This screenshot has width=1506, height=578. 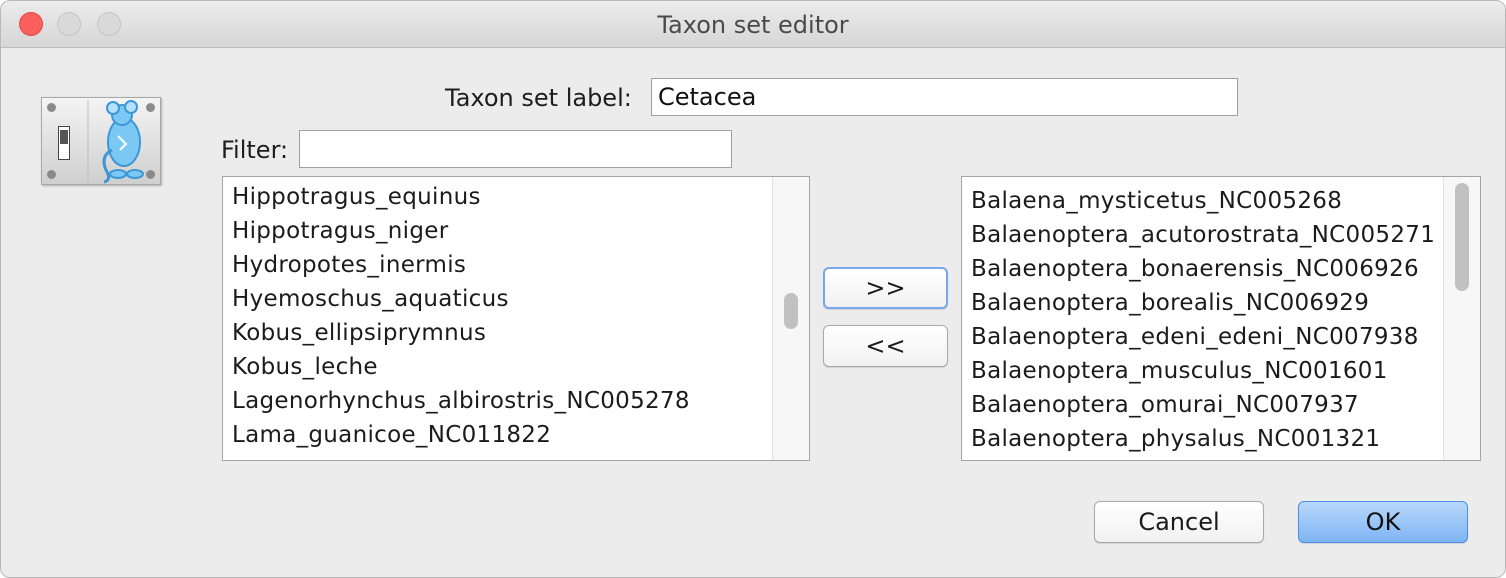 I want to click on taxon-set-label-caption: Taxon set label:, so click(x=538, y=98).